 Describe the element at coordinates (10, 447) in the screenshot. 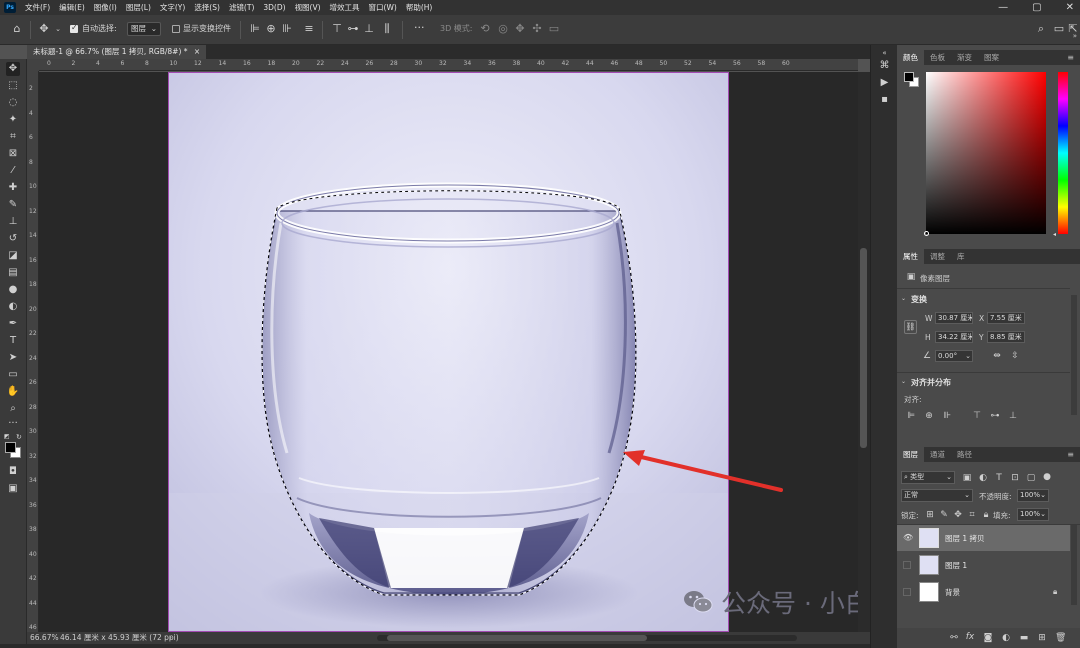

I see `foreground-color-swatch` at that location.